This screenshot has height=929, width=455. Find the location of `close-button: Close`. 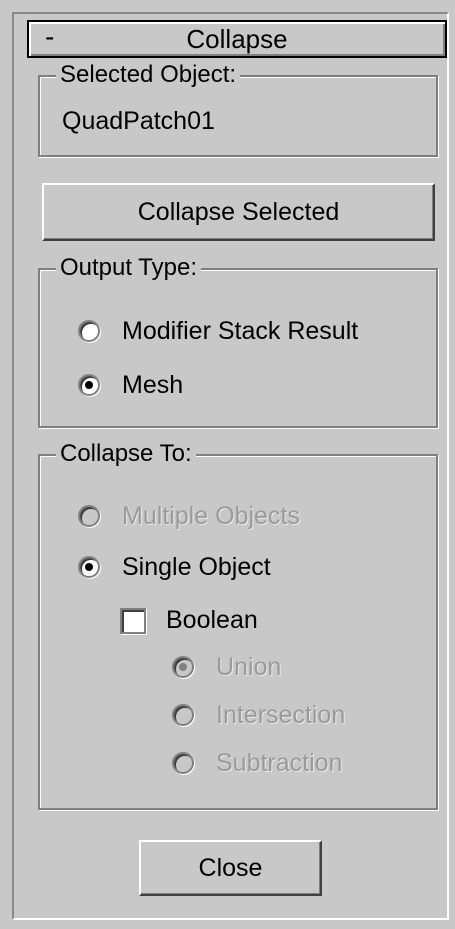

close-button: Close is located at coordinates (230, 868).